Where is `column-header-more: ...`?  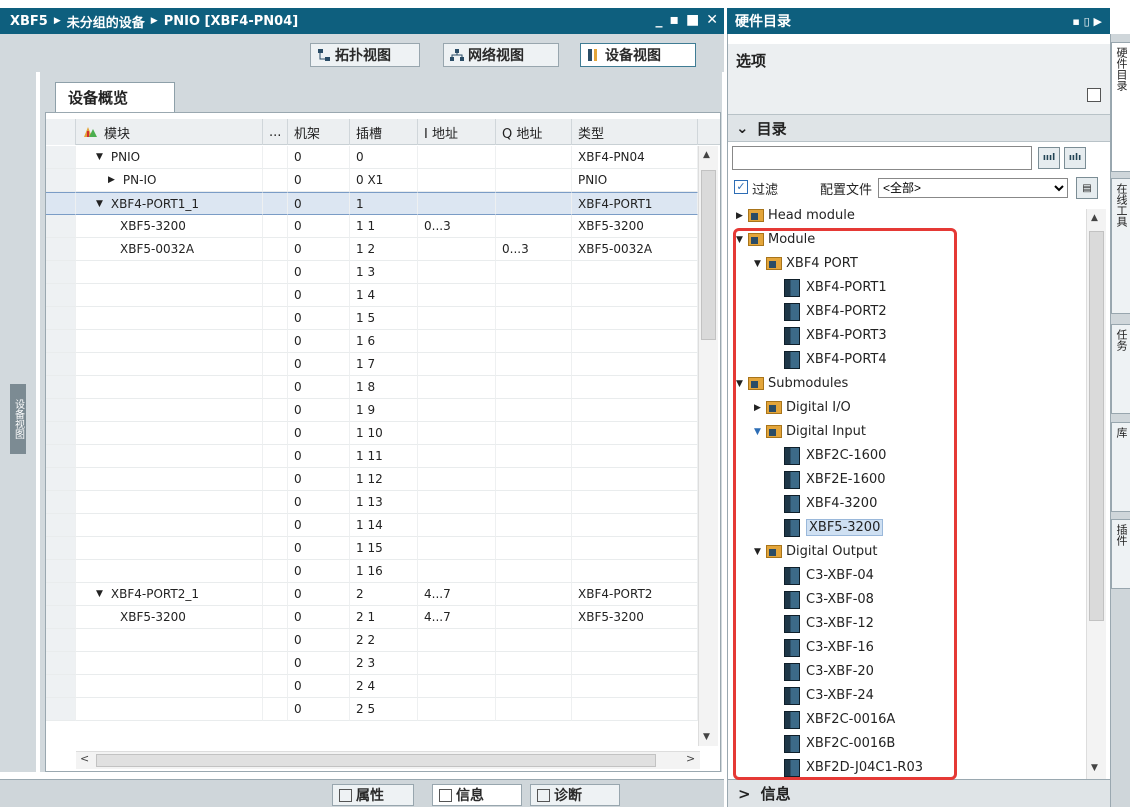 column-header-more: ... is located at coordinates (275, 132).